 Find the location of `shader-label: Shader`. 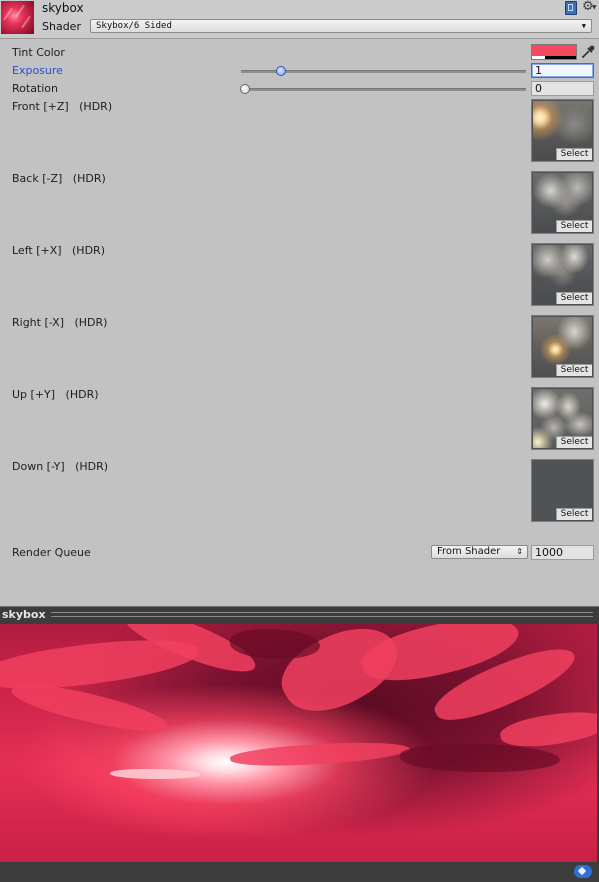

shader-label: Shader is located at coordinates (61, 26).